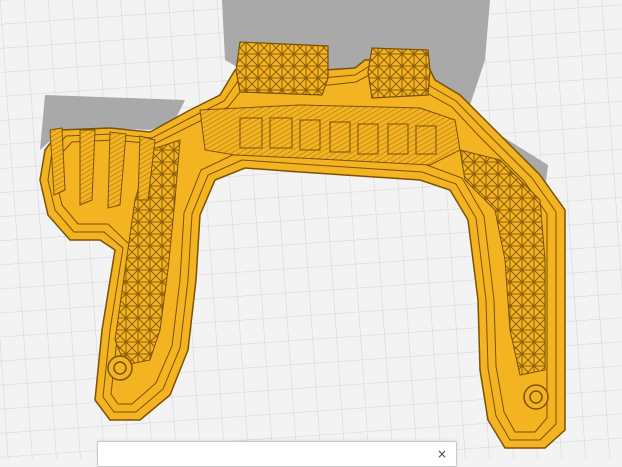 Image resolution: width=622 pixels, height=467 pixels. Describe the element at coordinates (277, 454) in the screenshot. I see `bottom-panel: ×` at that location.